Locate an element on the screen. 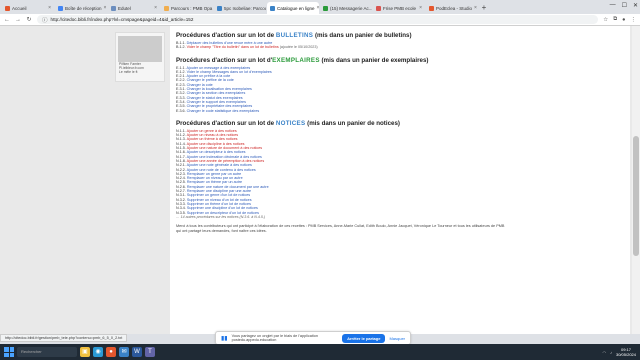  procedure-number: N.3.5. is located at coordinates (181, 212).